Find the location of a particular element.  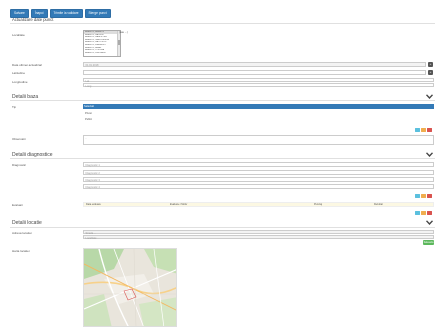

save-location-button: Salveaza is located at coordinates (428, 242).